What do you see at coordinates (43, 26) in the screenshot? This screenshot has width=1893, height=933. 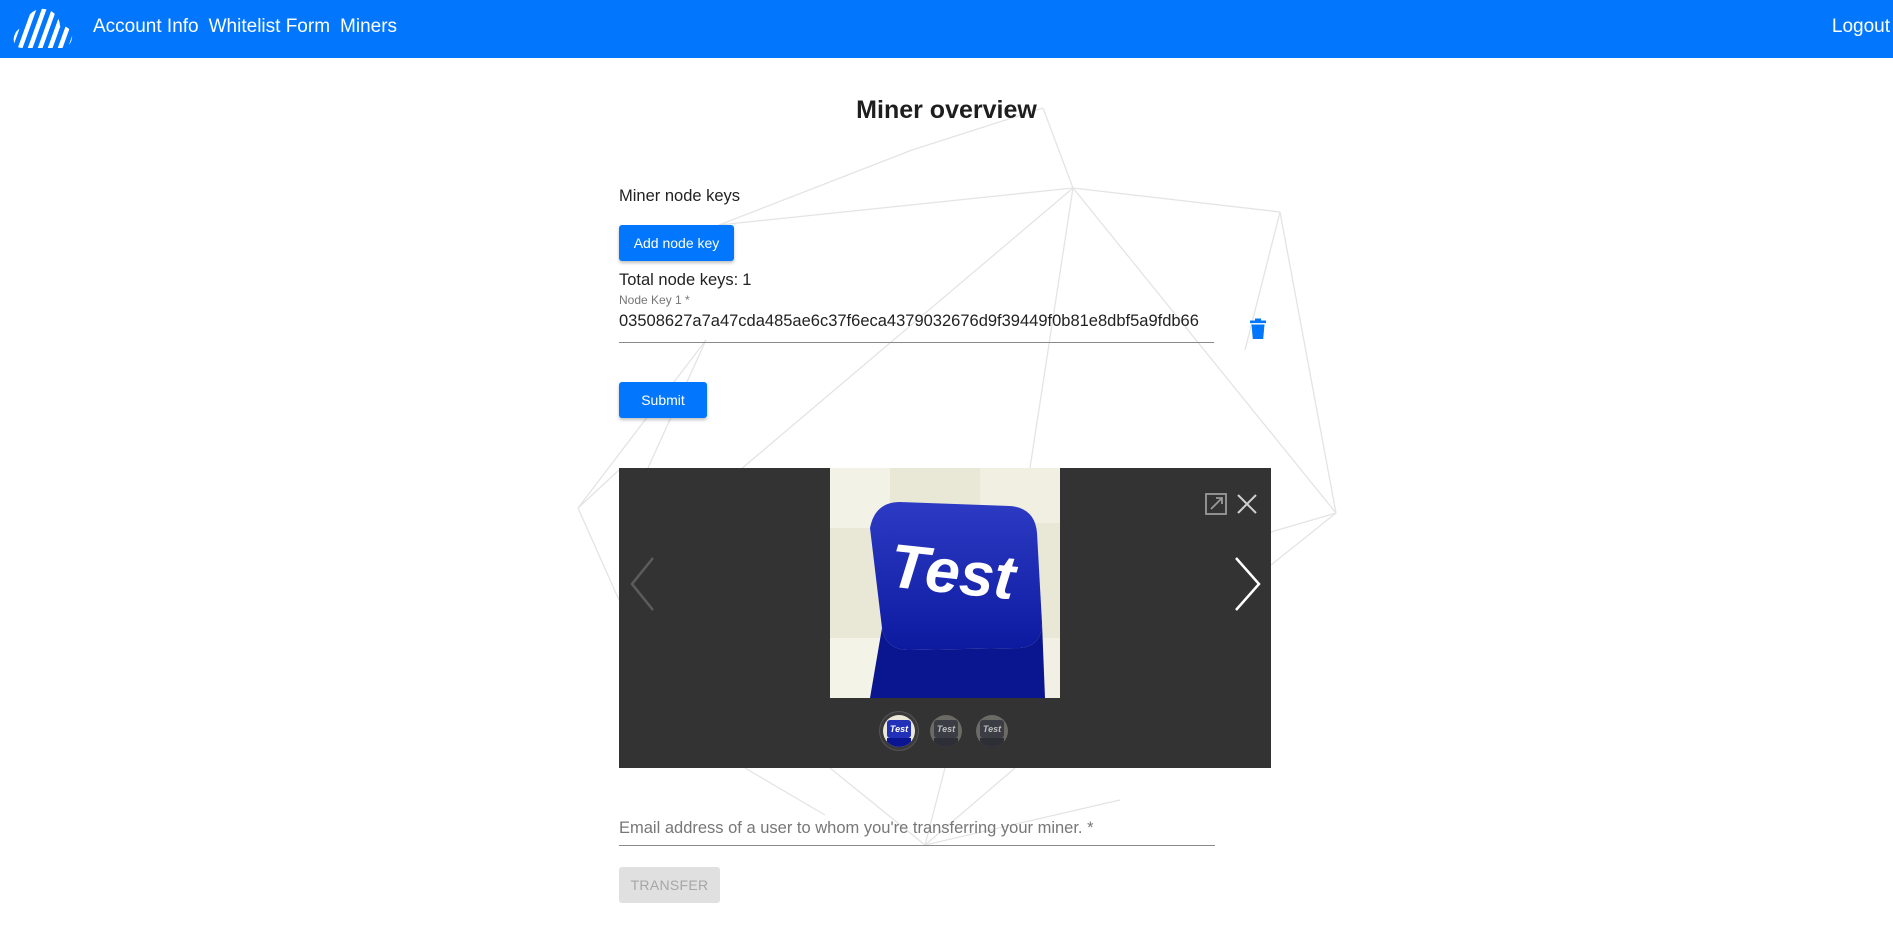 I see `cloud-logo-icon` at bounding box center [43, 26].